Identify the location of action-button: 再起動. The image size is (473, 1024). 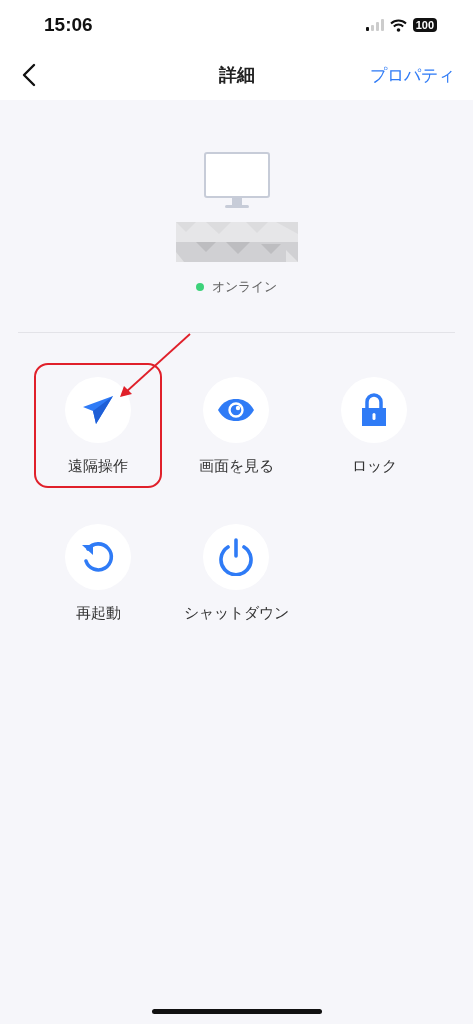
(98, 572).